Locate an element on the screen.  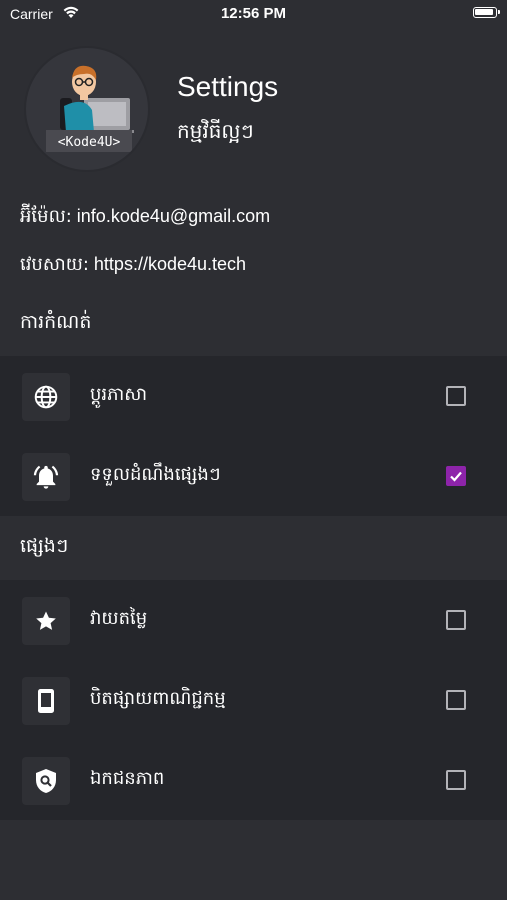
phone-icon is located at coordinates (46, 701).